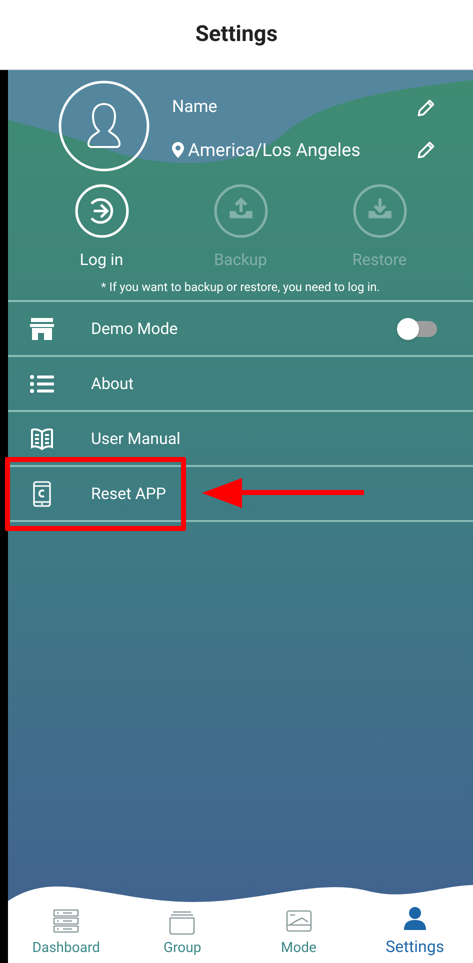  I want to click on phone-icon, so click(42, 493).